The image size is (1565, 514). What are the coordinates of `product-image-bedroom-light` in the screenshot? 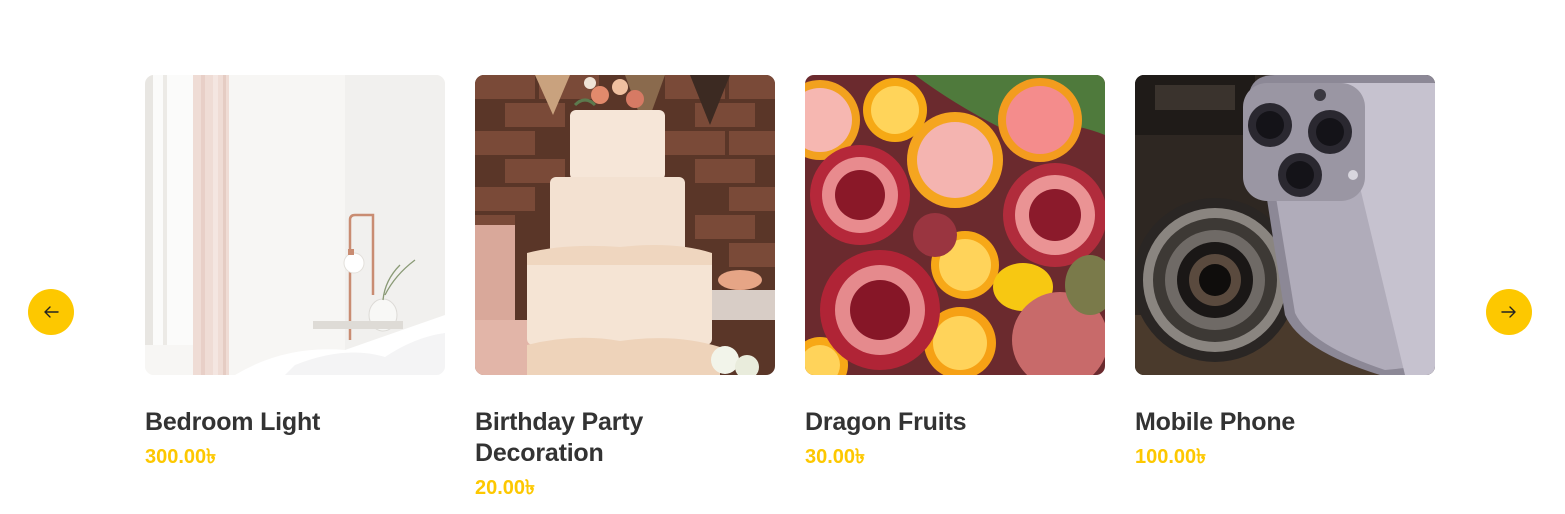 It's located at (295, 225).